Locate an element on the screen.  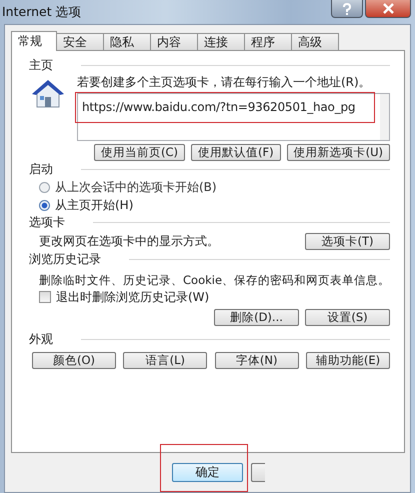
url-field: https://www.baidu.com/?tn=93620501_hao_pg is located at coordinates (233, 117).